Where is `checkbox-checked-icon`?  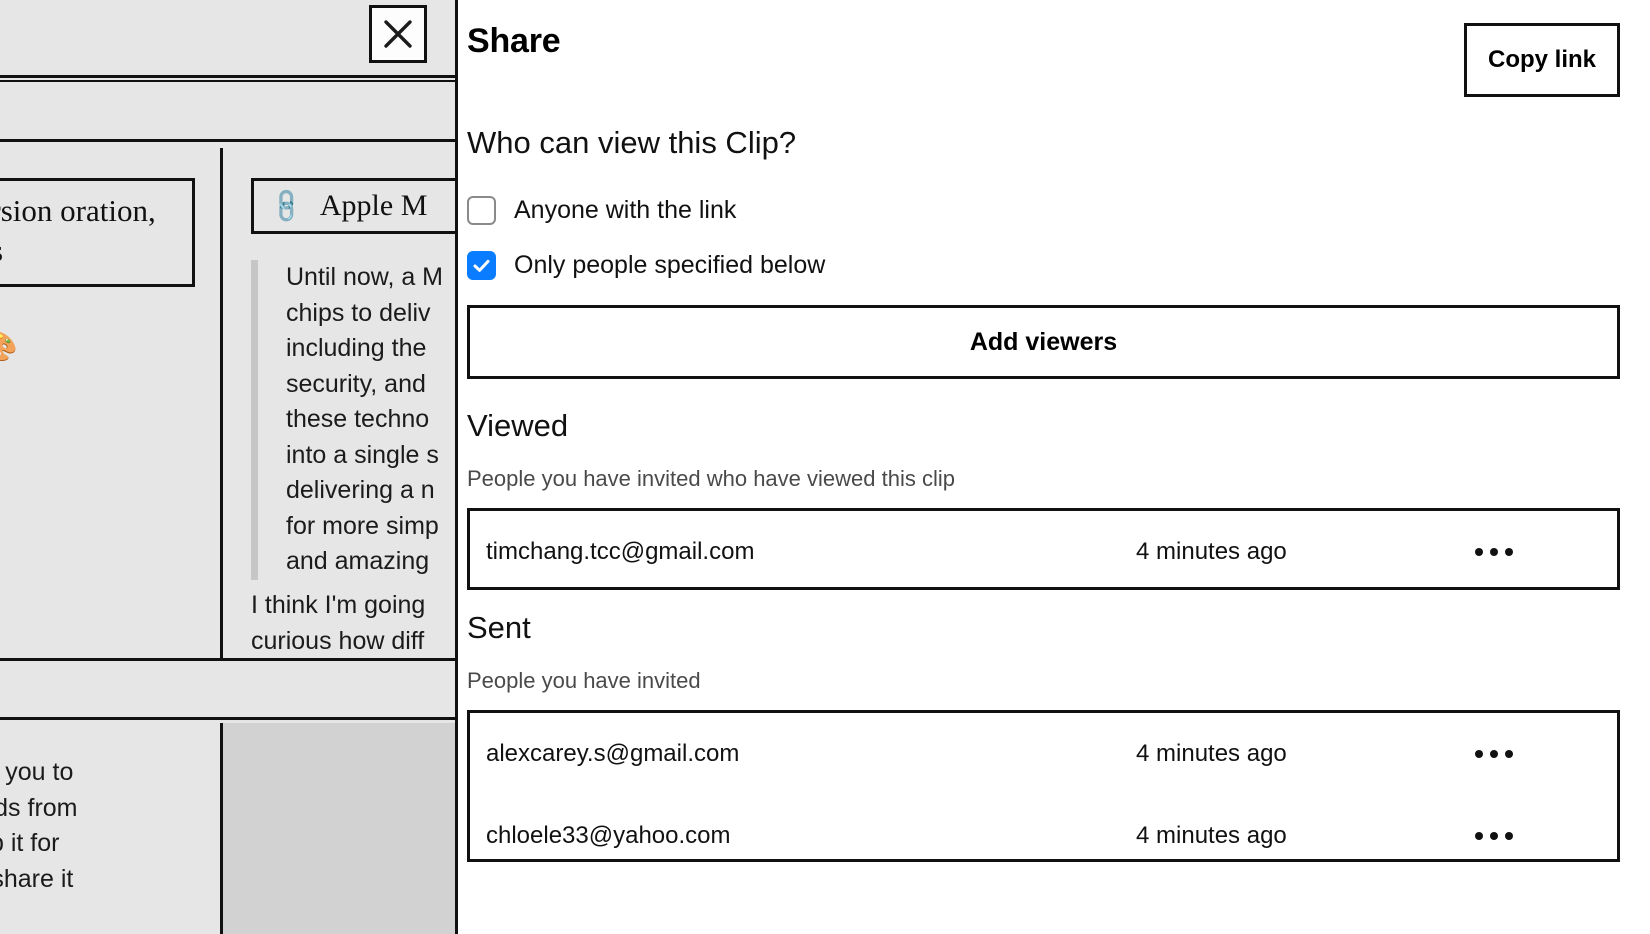
checkbox-checked-icon is located at coordinates (481, 265).